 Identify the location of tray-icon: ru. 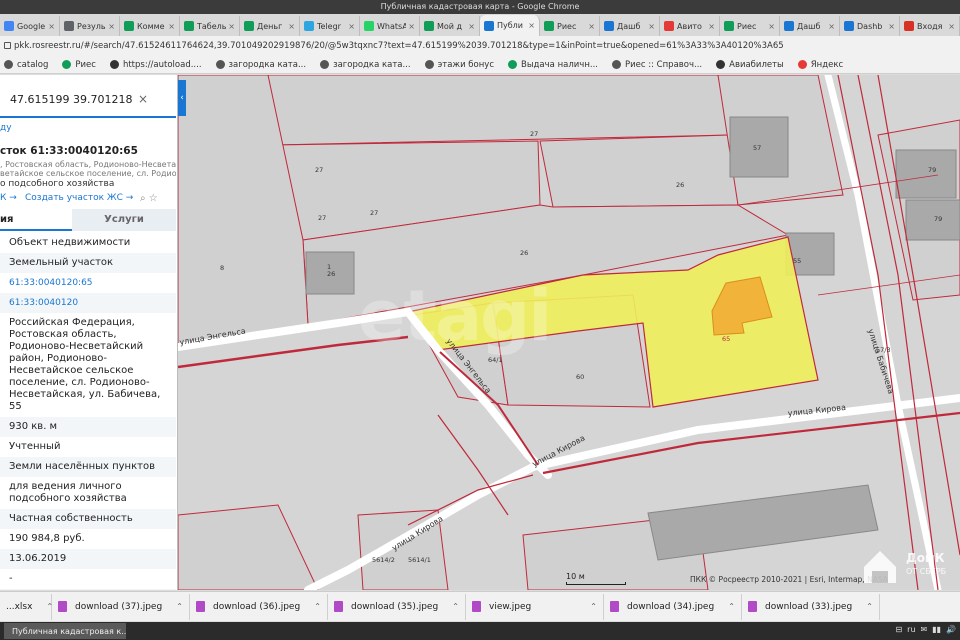
(911, 629).